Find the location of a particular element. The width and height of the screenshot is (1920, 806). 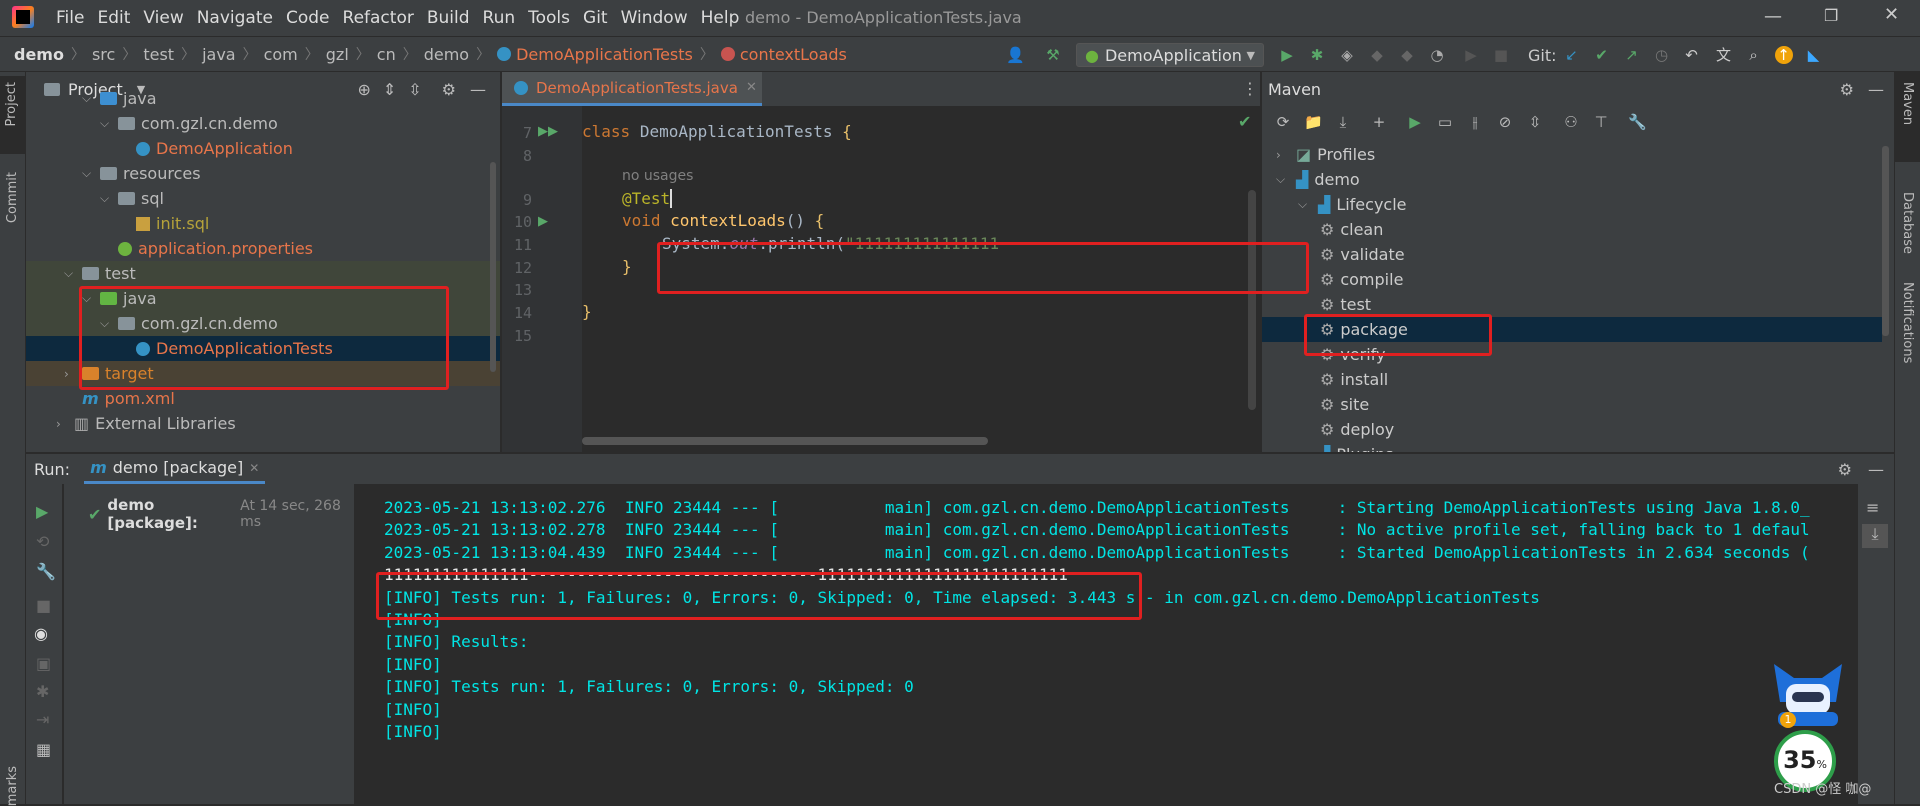

maven-tree-item: ⌵ ▟ Lifecycle is located at coordinates (1572, 204).